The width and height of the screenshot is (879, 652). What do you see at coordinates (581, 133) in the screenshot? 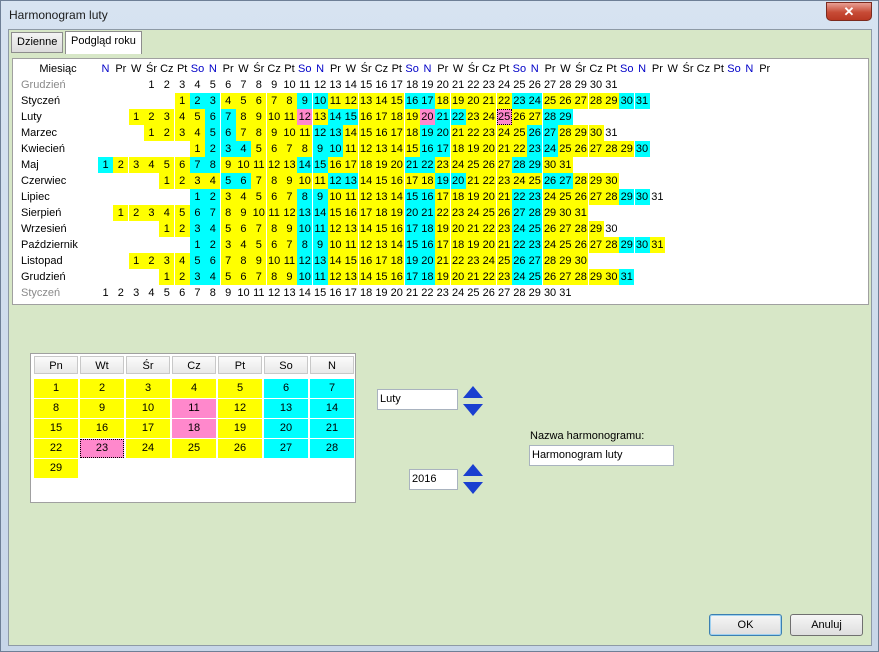
I see `year-day-cell: 29` at bounding box center [581, 133].